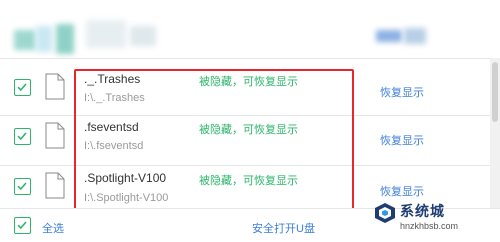 This screenshot has height=242, width=500. What do you see at coordinates (114, 146) in the screenshot?
I see `file-path: I:\.fseventsd` at bounding box center [114, 146].